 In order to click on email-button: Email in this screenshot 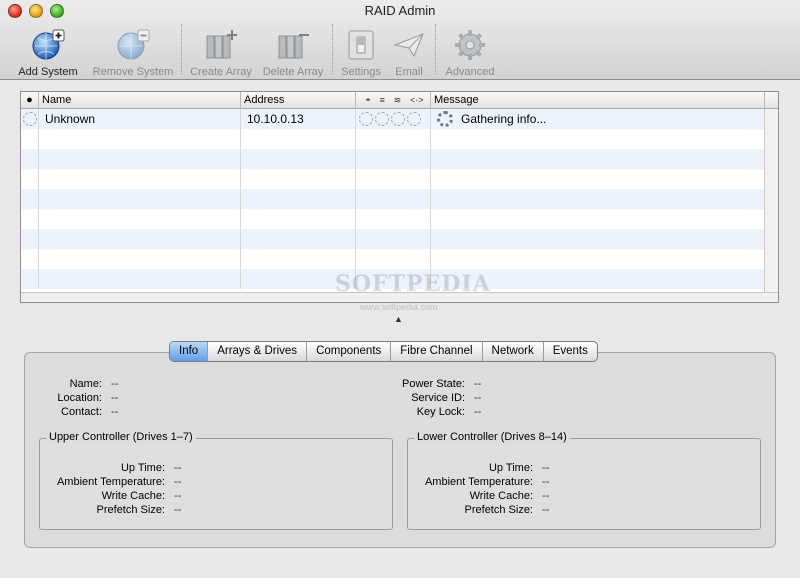, I will do `click(409, 50)`.